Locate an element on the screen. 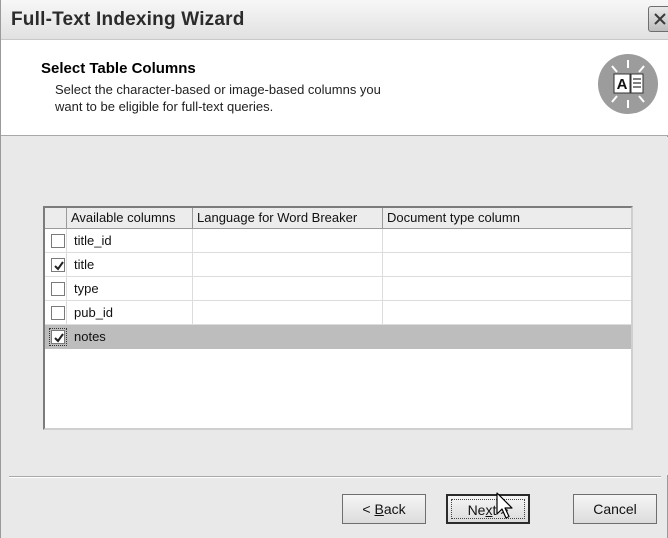 Image resolution: width=668 pixels, height=538 pixels. table-row: type is located at coordinates (338, 289).